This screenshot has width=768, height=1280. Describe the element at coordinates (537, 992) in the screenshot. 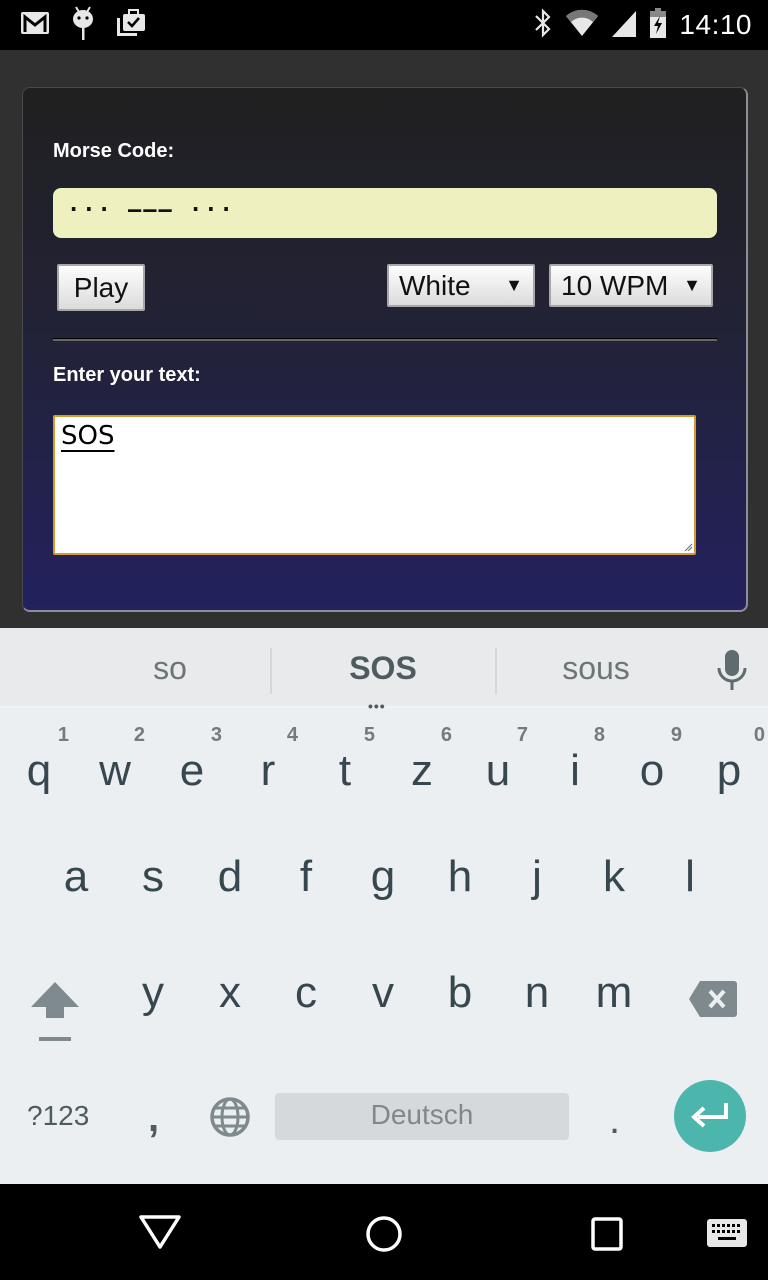

I see `key-label: n` at that location.